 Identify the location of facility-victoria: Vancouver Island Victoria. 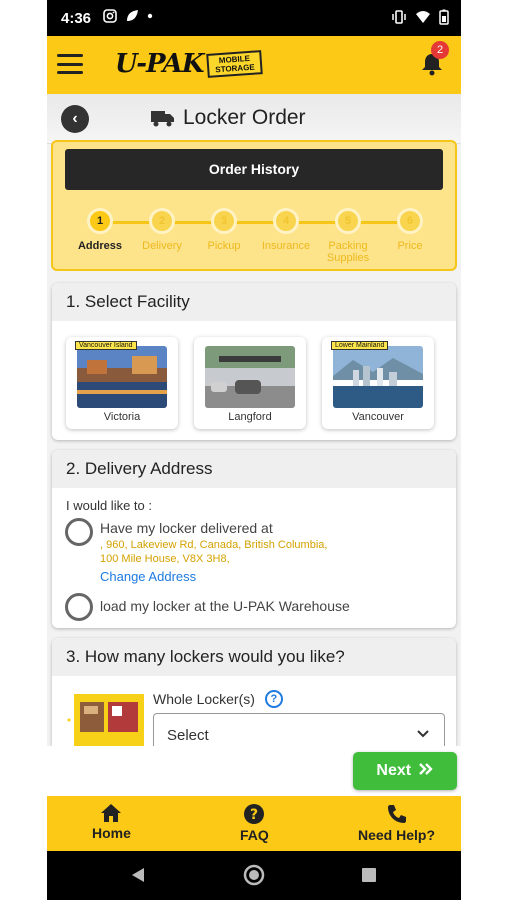
(122, 383).